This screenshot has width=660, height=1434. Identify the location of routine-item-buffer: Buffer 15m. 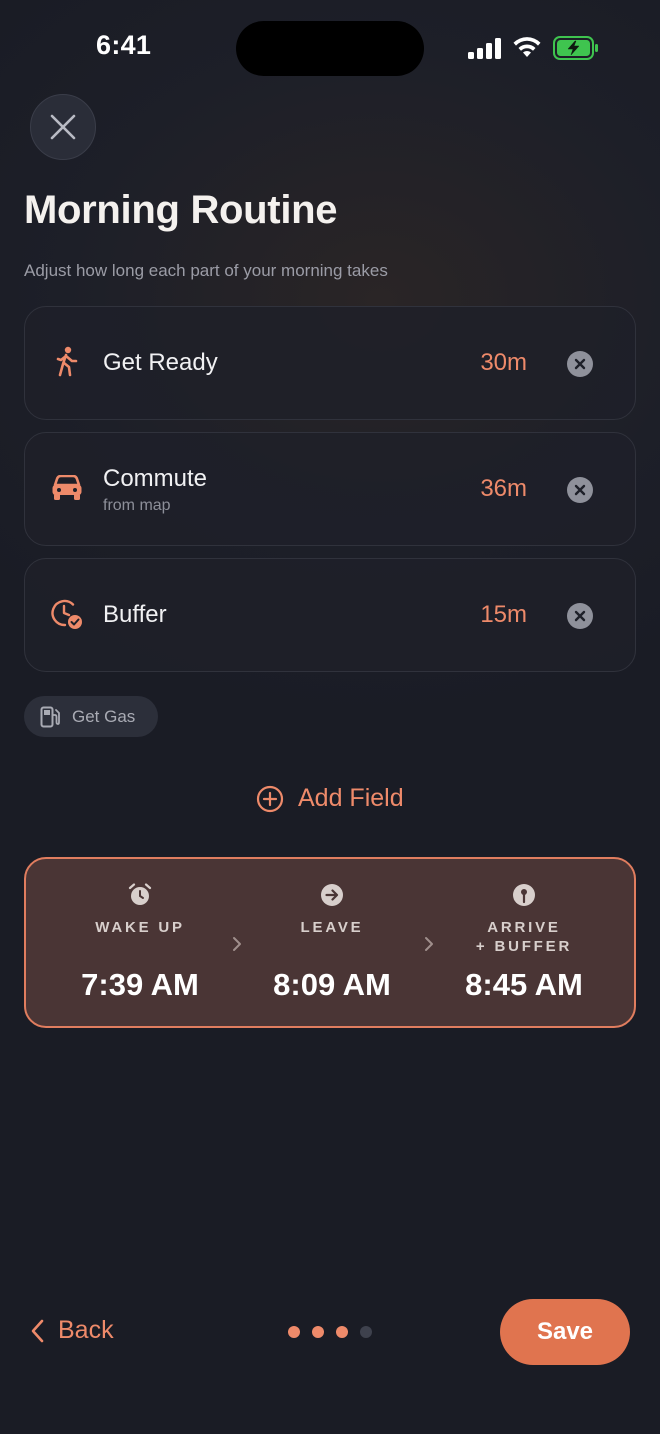
(330, 615).